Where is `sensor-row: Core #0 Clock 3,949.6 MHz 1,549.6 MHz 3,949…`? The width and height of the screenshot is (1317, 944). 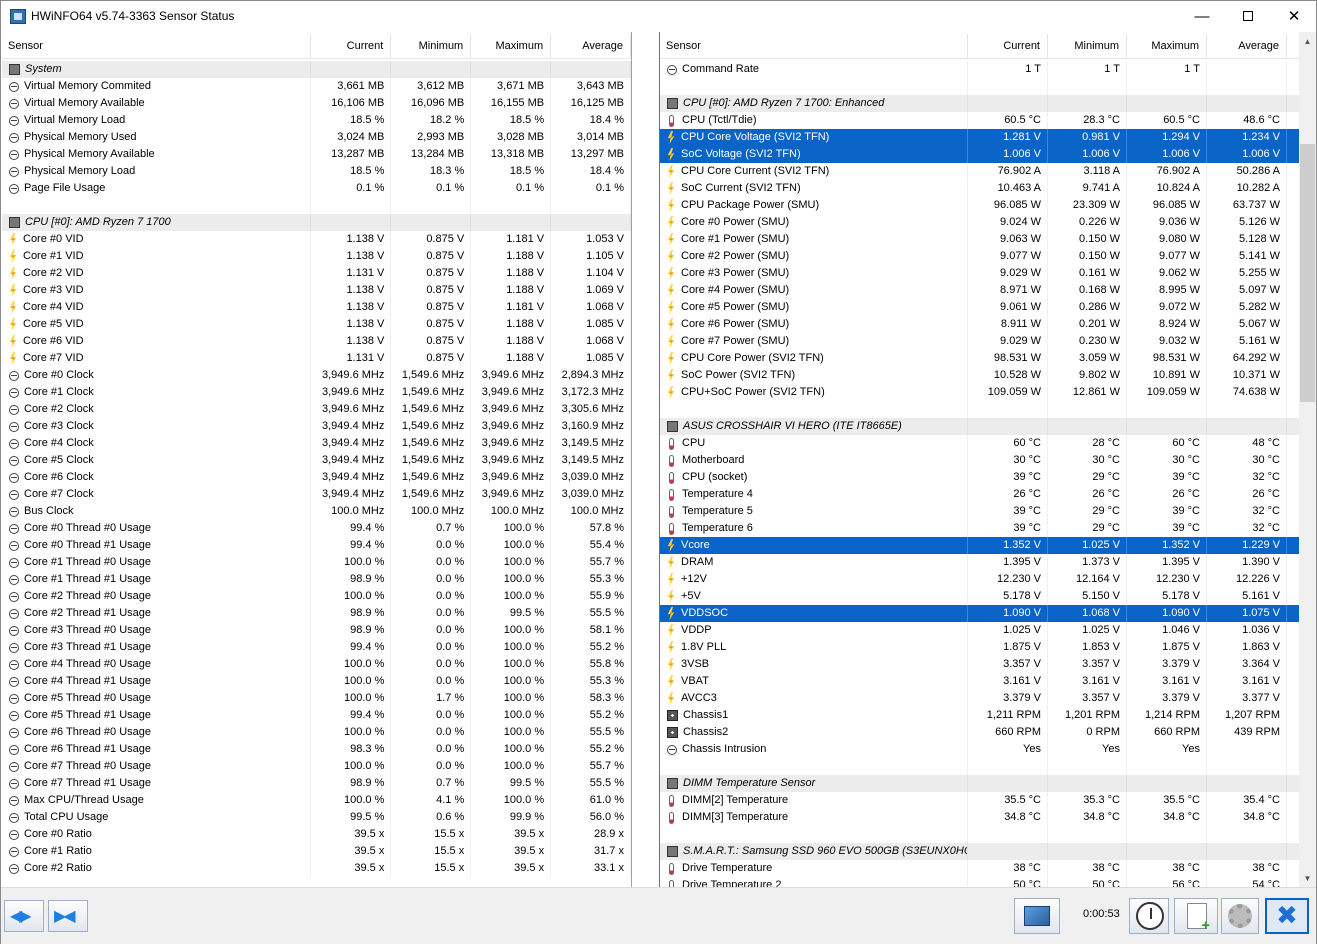
sensor-row: Core #0 Clock 3,949.6 MHz 1,549.6 MHz 3,949… is located at coordinates (316, 375).